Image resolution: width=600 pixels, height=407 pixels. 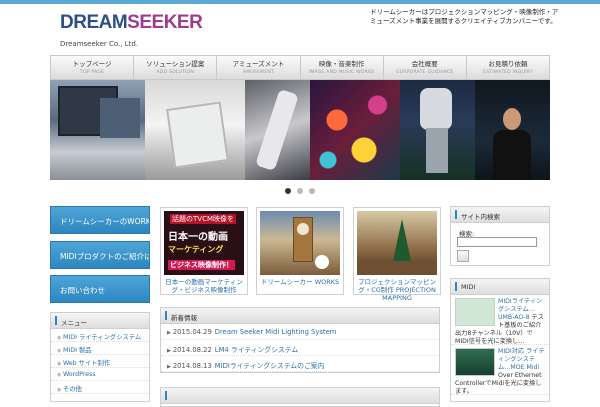 I want to click on feature-projection-mapping: プロジェクションマッピング・CG制作 PROJECTION MAPPING, so click(x=397, y=254).